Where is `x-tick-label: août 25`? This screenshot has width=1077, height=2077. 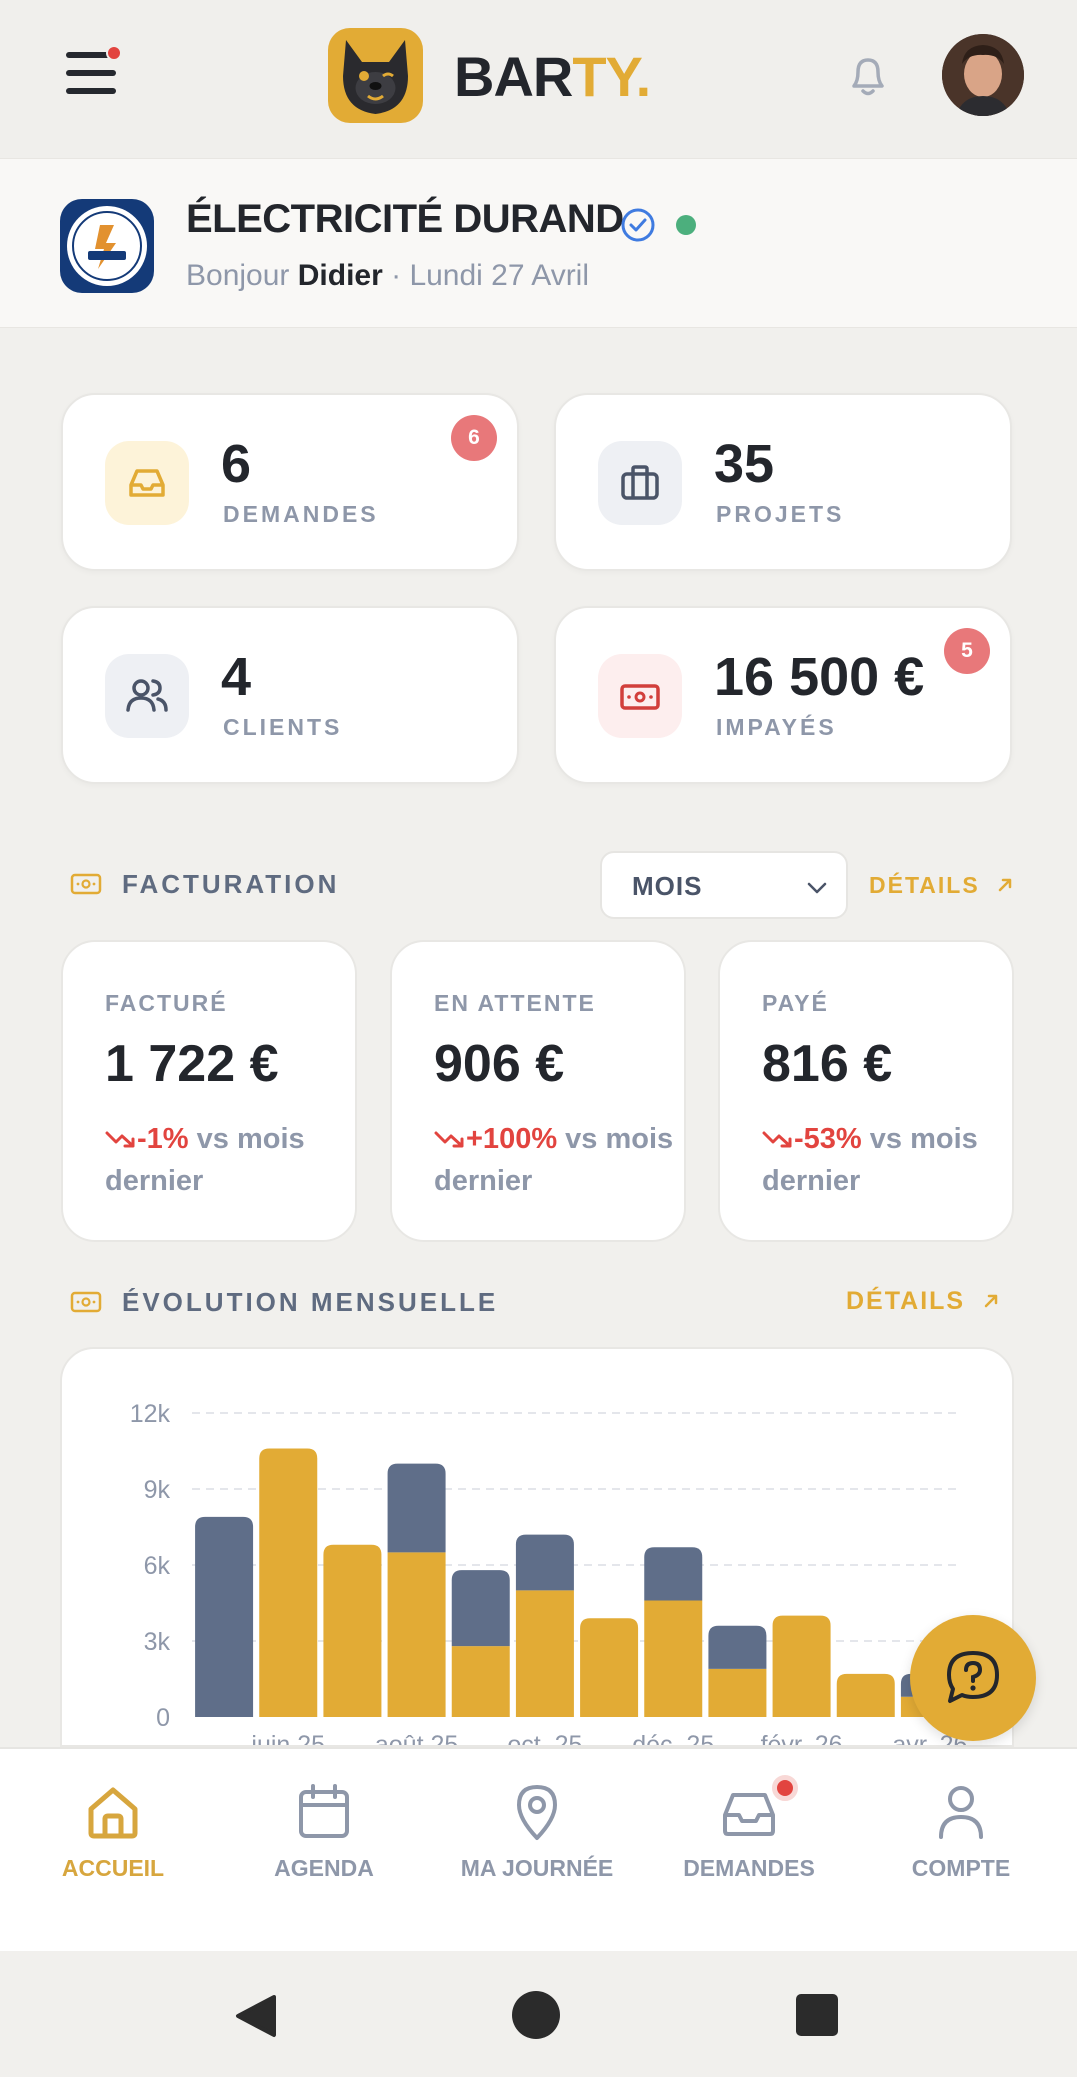 x-tick-label: août 25 is located at coordinates (416, 1739).